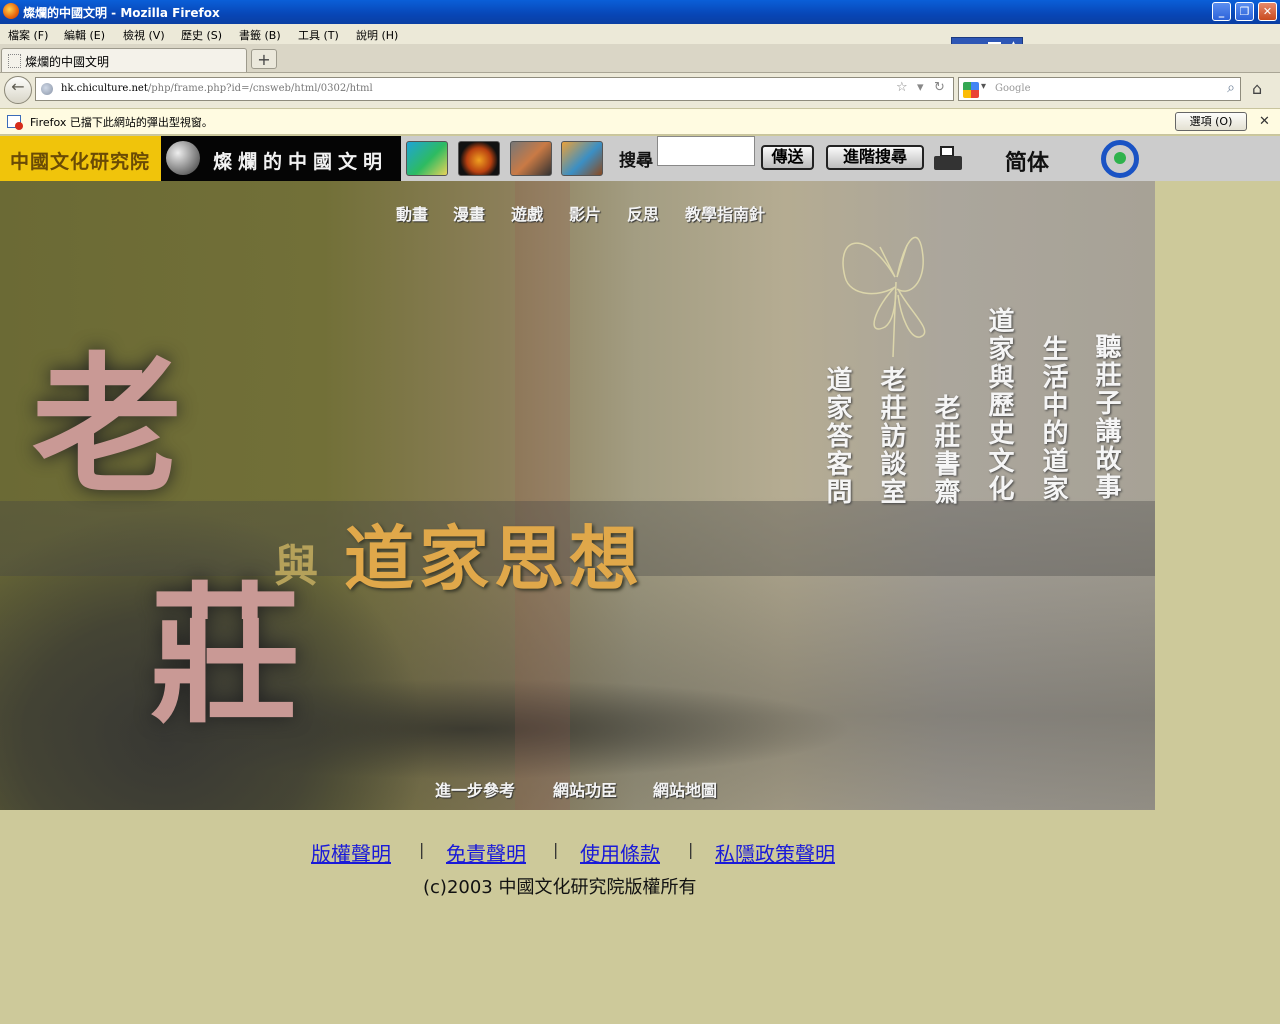 This screenshot has height=1024, width=1280. I want to click on search-engine-dropdown-icon: ▾, so click(983, 86).